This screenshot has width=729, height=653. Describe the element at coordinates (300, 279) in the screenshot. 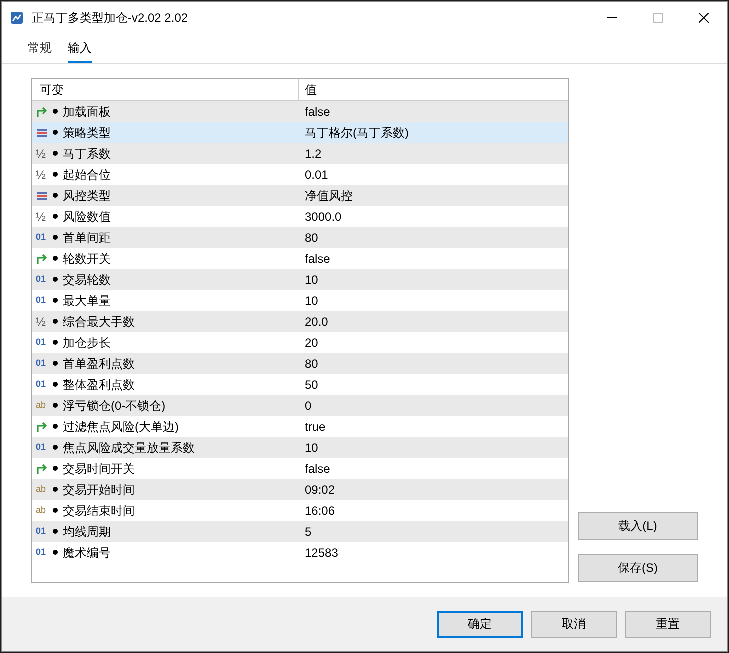

I see `table-row: 01 交易轮数 10` at that location.